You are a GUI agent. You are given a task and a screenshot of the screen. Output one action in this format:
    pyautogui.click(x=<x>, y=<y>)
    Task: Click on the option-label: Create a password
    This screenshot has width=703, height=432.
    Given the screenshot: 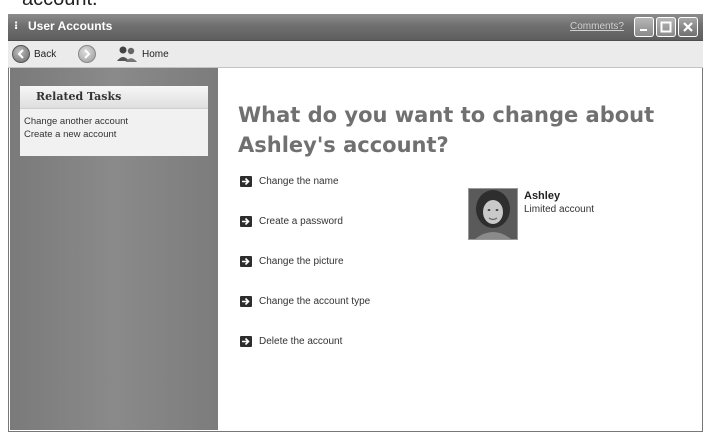 What is the action you would take?
    pyautogui.click(x=301, y=221)
    